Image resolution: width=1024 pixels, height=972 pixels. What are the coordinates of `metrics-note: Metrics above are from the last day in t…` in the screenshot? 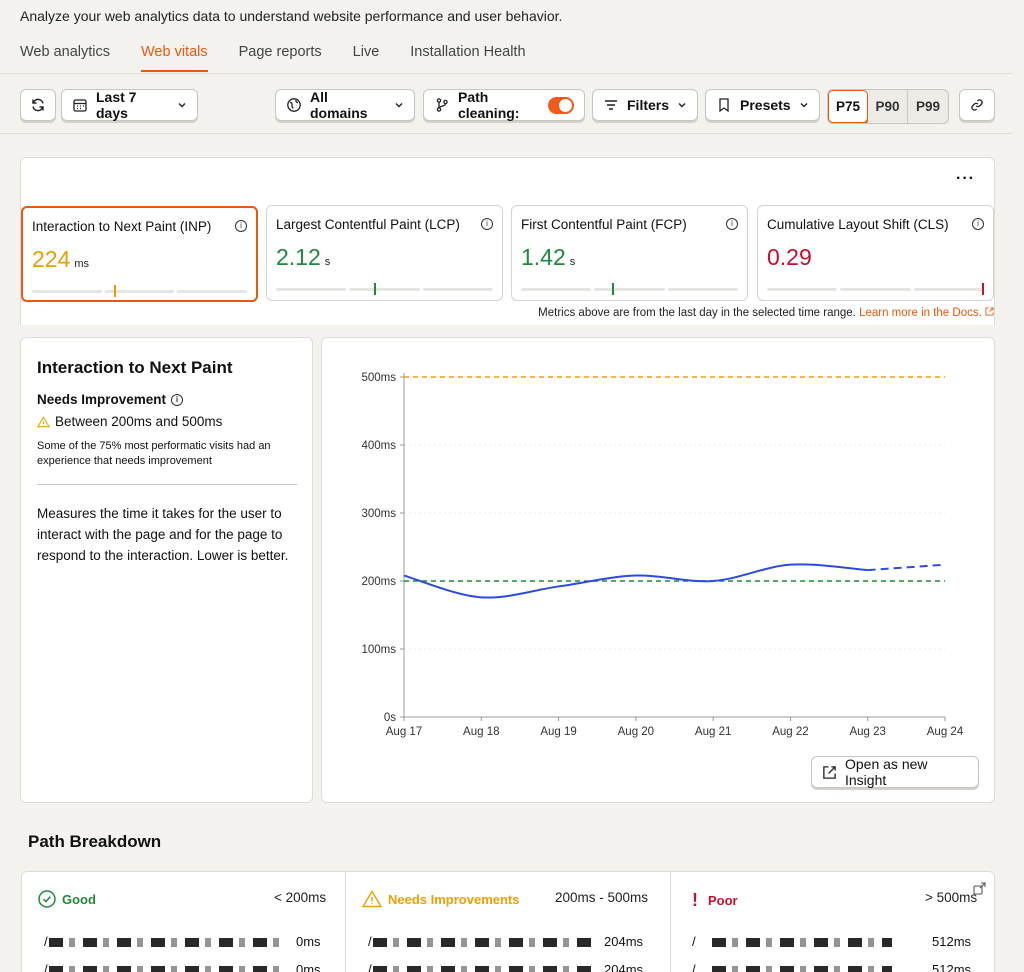 It's located at (766, 313).